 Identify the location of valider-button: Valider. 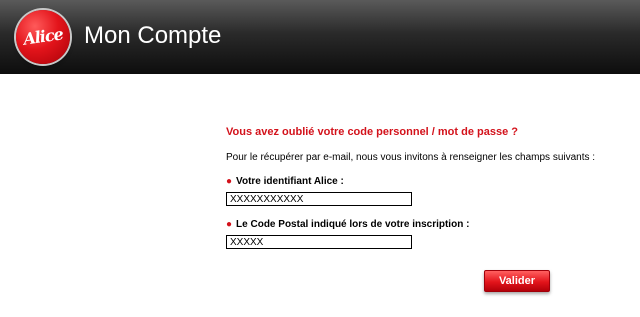
(517, 281).